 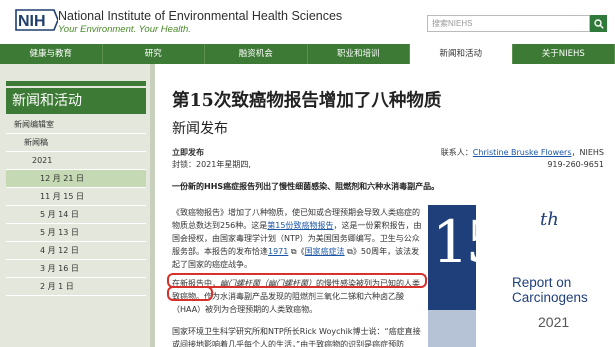 I want to click on sidebar-item-press-releases: 新闻稿, so click(x=76, y=143).